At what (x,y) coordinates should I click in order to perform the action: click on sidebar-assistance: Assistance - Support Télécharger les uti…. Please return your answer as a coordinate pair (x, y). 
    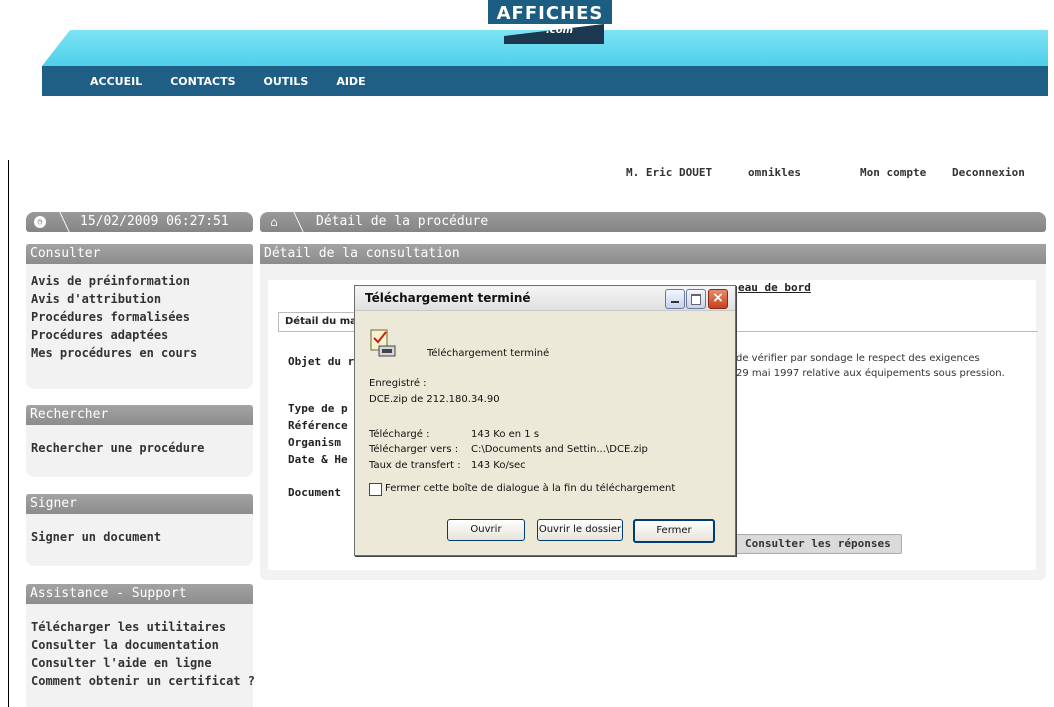
    Looking at the image, I should click on (140, 645).